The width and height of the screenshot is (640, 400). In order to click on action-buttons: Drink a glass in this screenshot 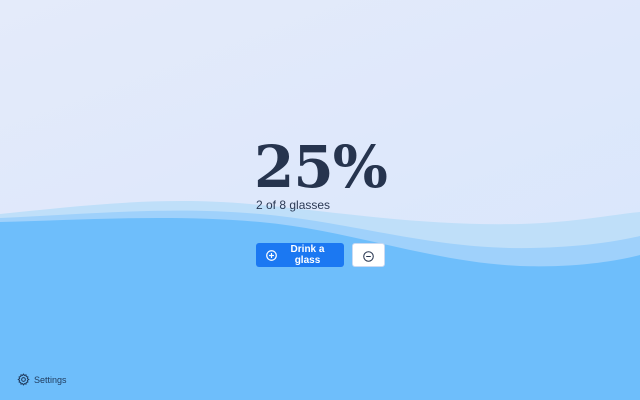, I will do `click(320, 255)`.